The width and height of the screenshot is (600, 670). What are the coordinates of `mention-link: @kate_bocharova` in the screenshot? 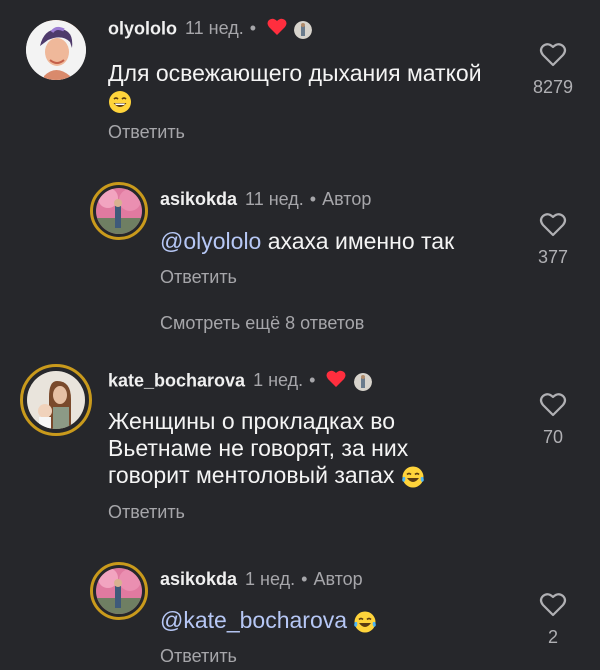 It's located at (253, 620).